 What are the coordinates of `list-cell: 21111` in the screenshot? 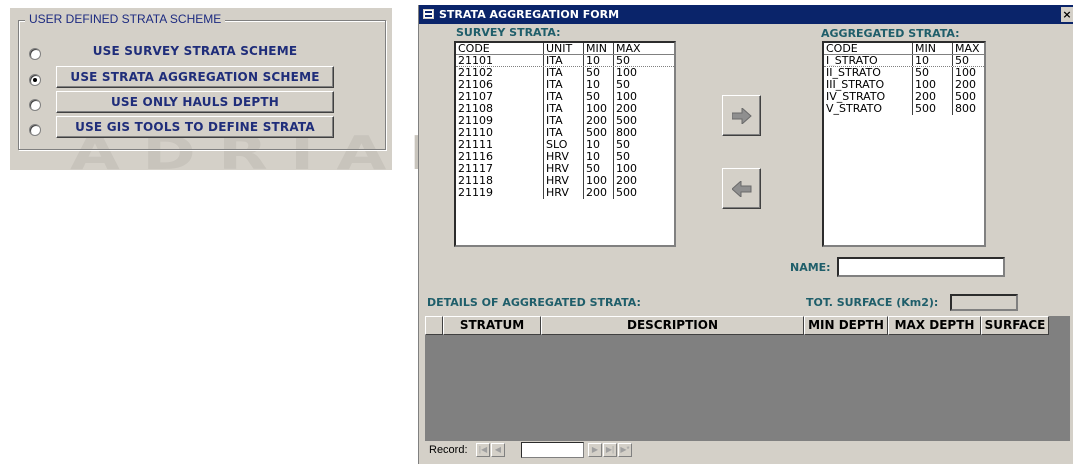 It's located at (475, 145).